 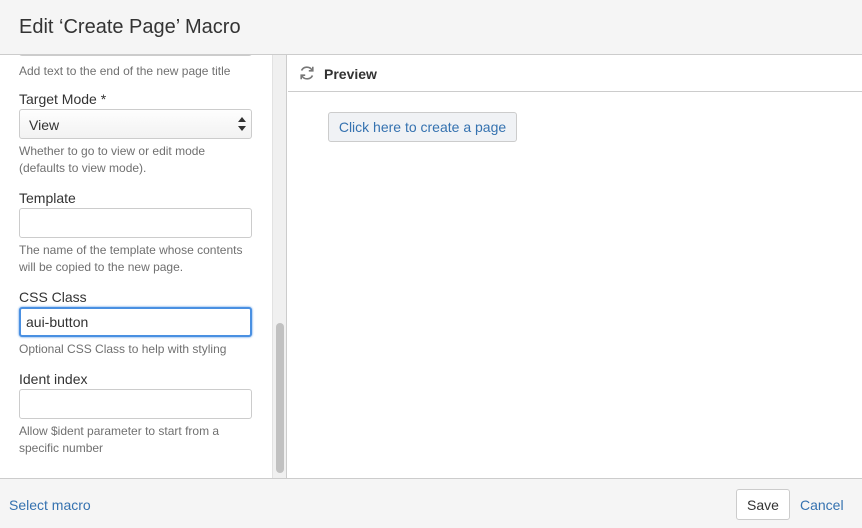 What do you see at coordinates (47, 198) in the screenshot?
I see `template-label: Template` at bounding box center [47, 198].